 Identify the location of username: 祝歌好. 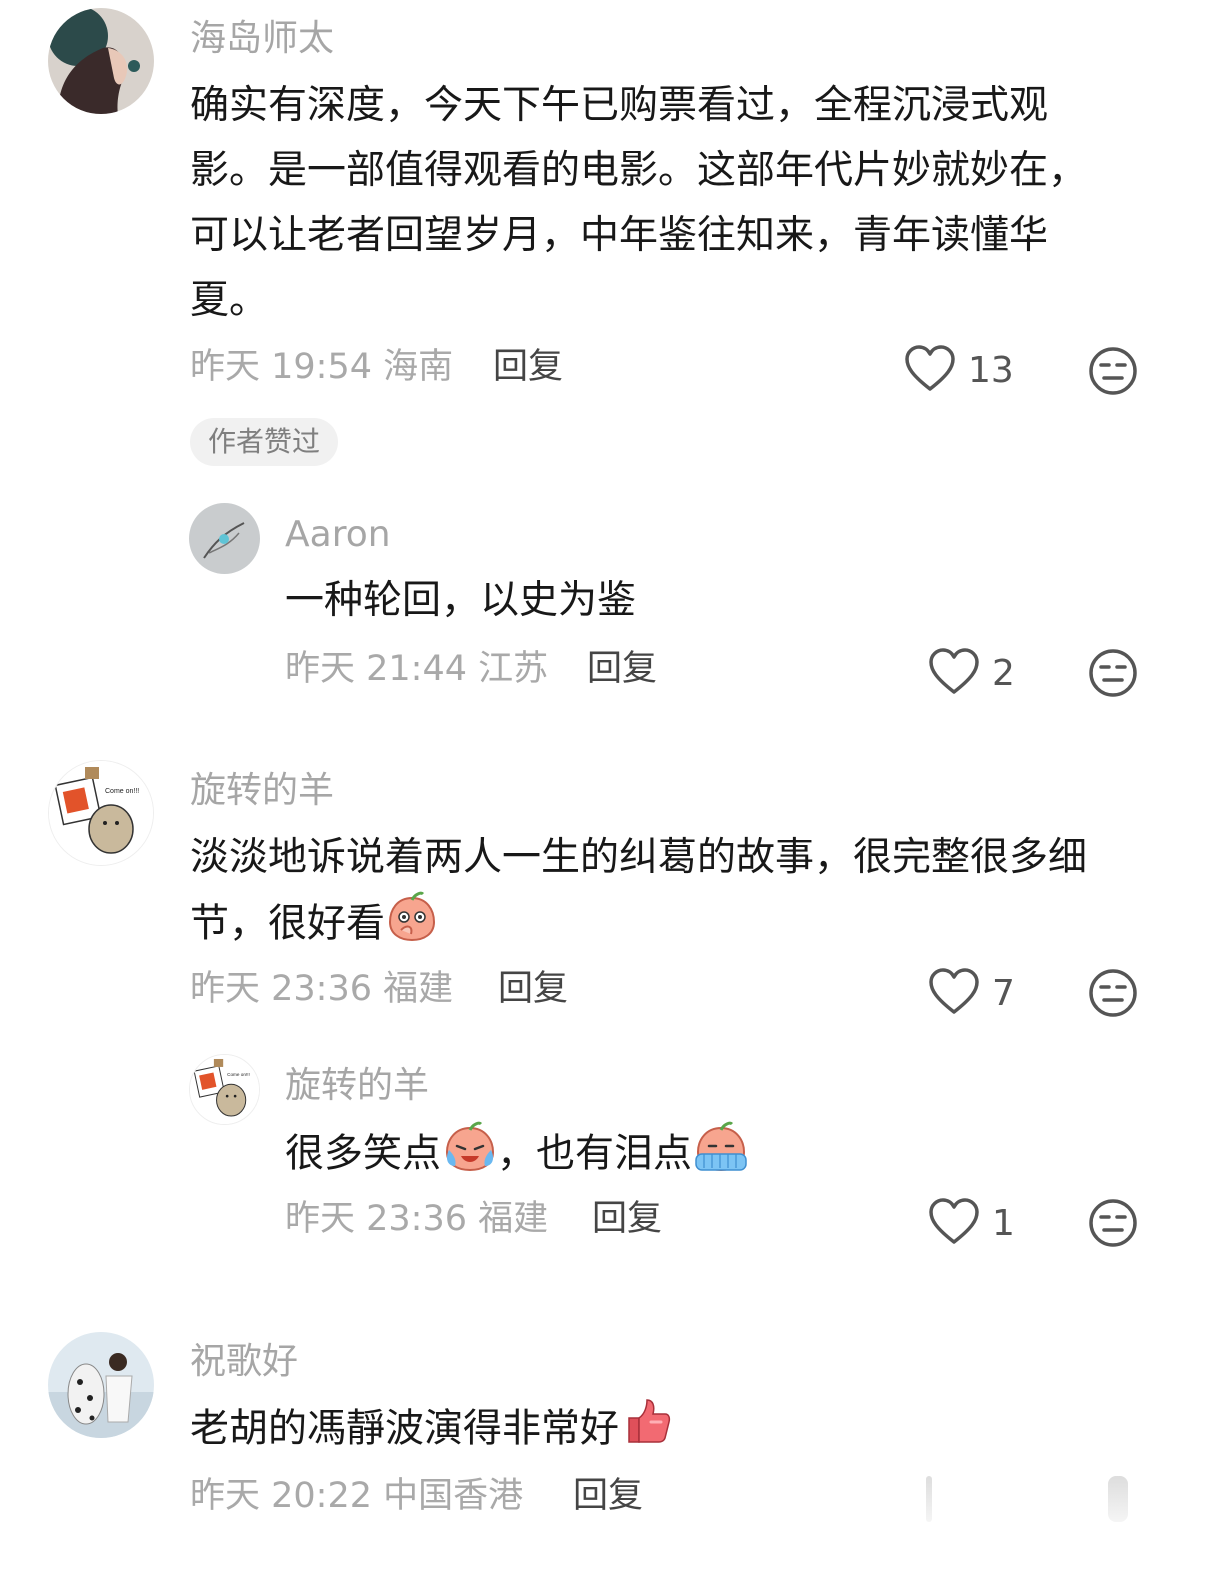
(244, 1362).